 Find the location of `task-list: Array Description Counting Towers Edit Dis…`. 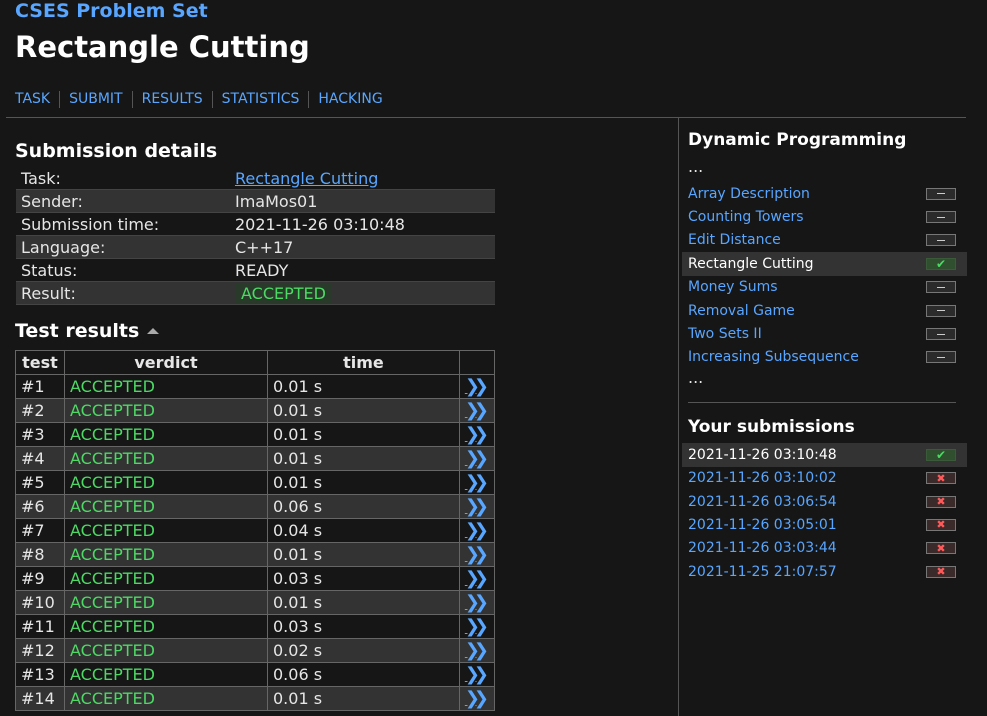

task-list: Array Description Counting Towers Edit Dis… is located at coordinates (824, 275).